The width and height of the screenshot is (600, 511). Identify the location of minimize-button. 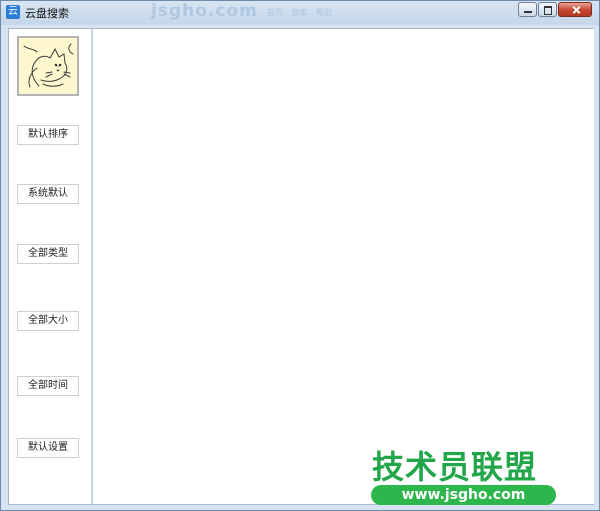
(527, 9).